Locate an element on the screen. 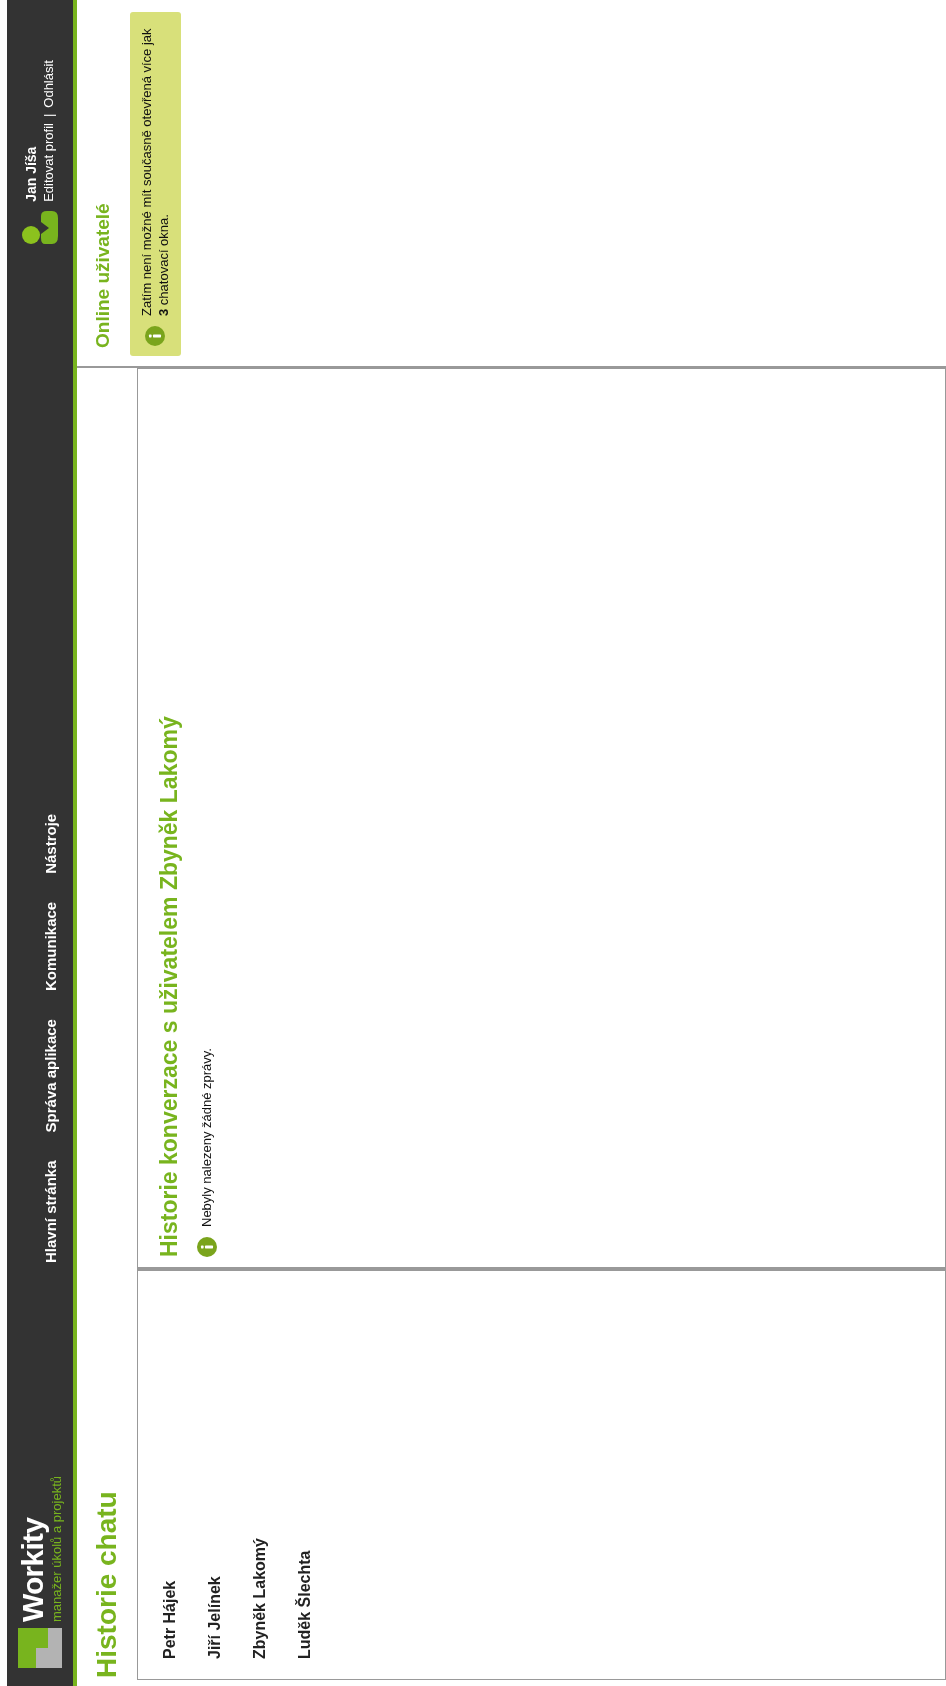 The image size is (946, 1686). empty-notice: Nebyly nalezeny žádné zprávy. is located at coordinates (207, 1137).